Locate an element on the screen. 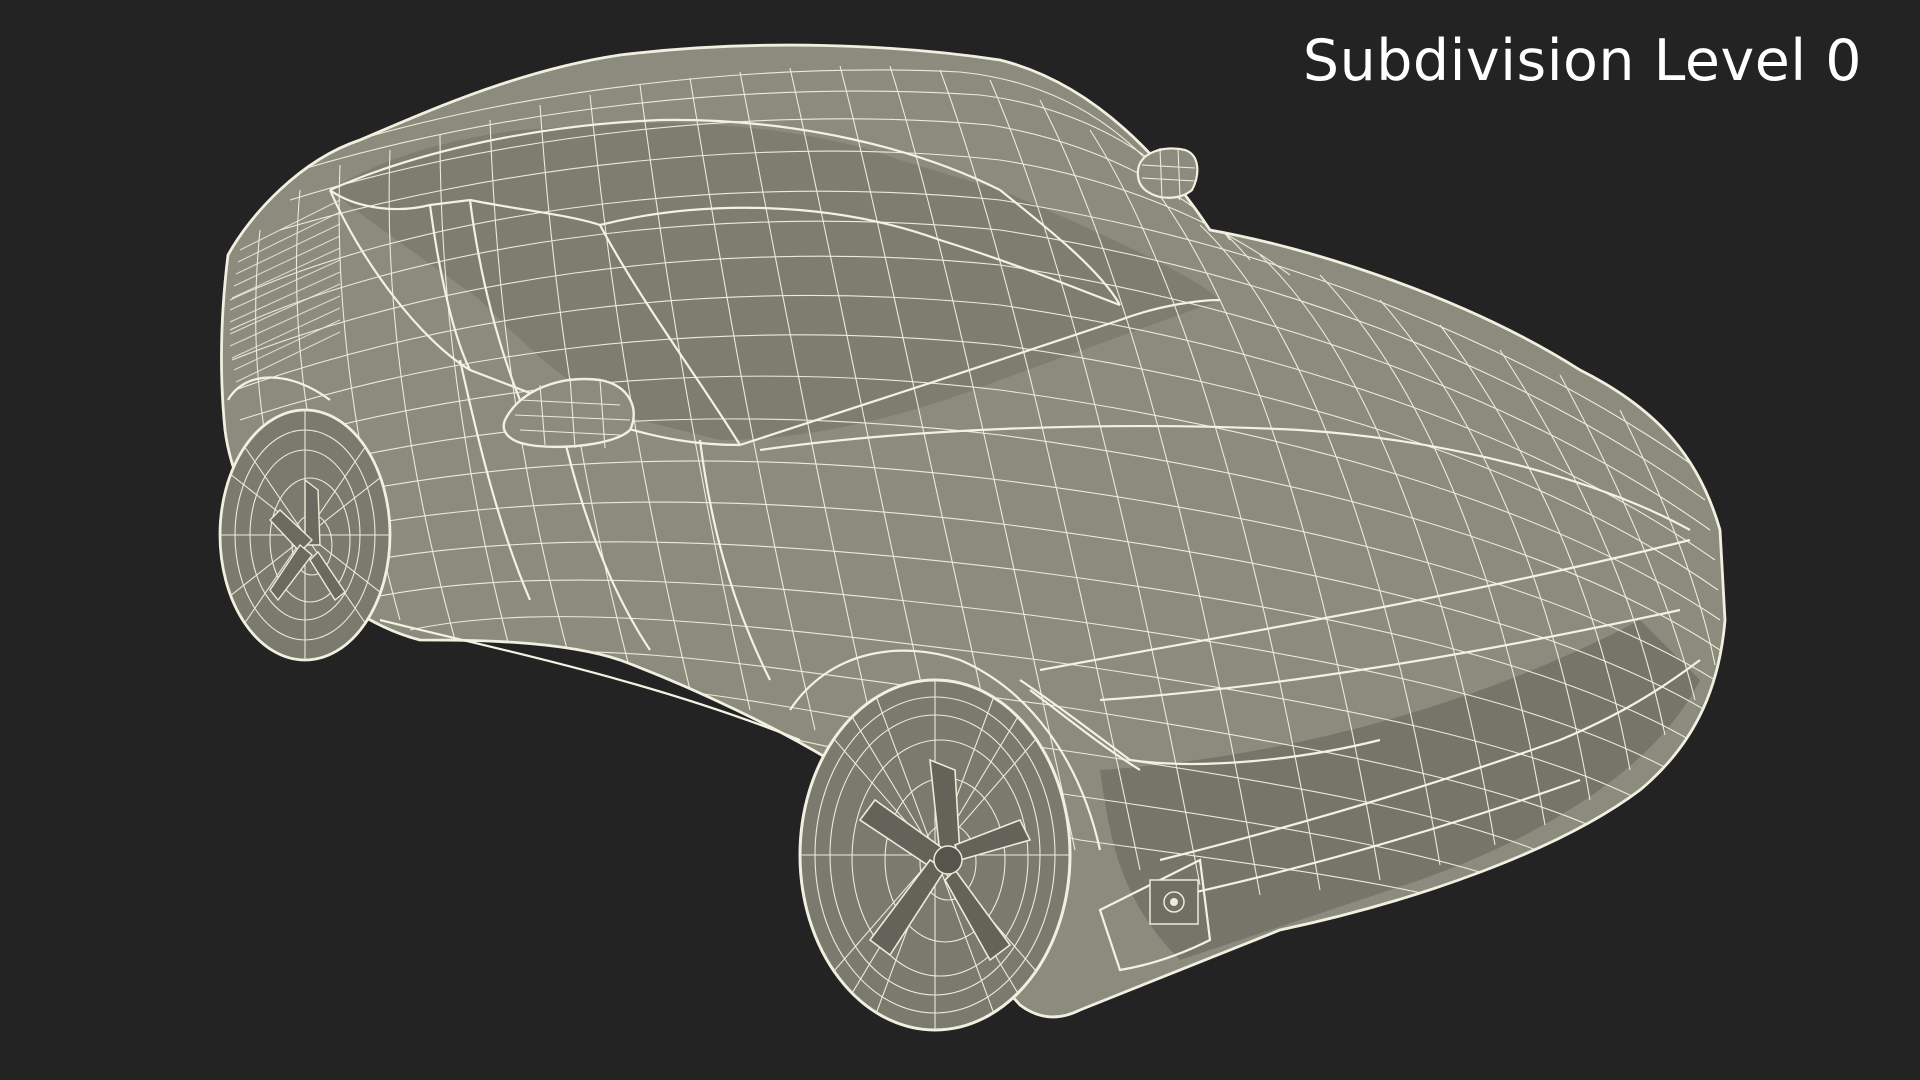  fog-lamp is located at coordinates (1174, 902).